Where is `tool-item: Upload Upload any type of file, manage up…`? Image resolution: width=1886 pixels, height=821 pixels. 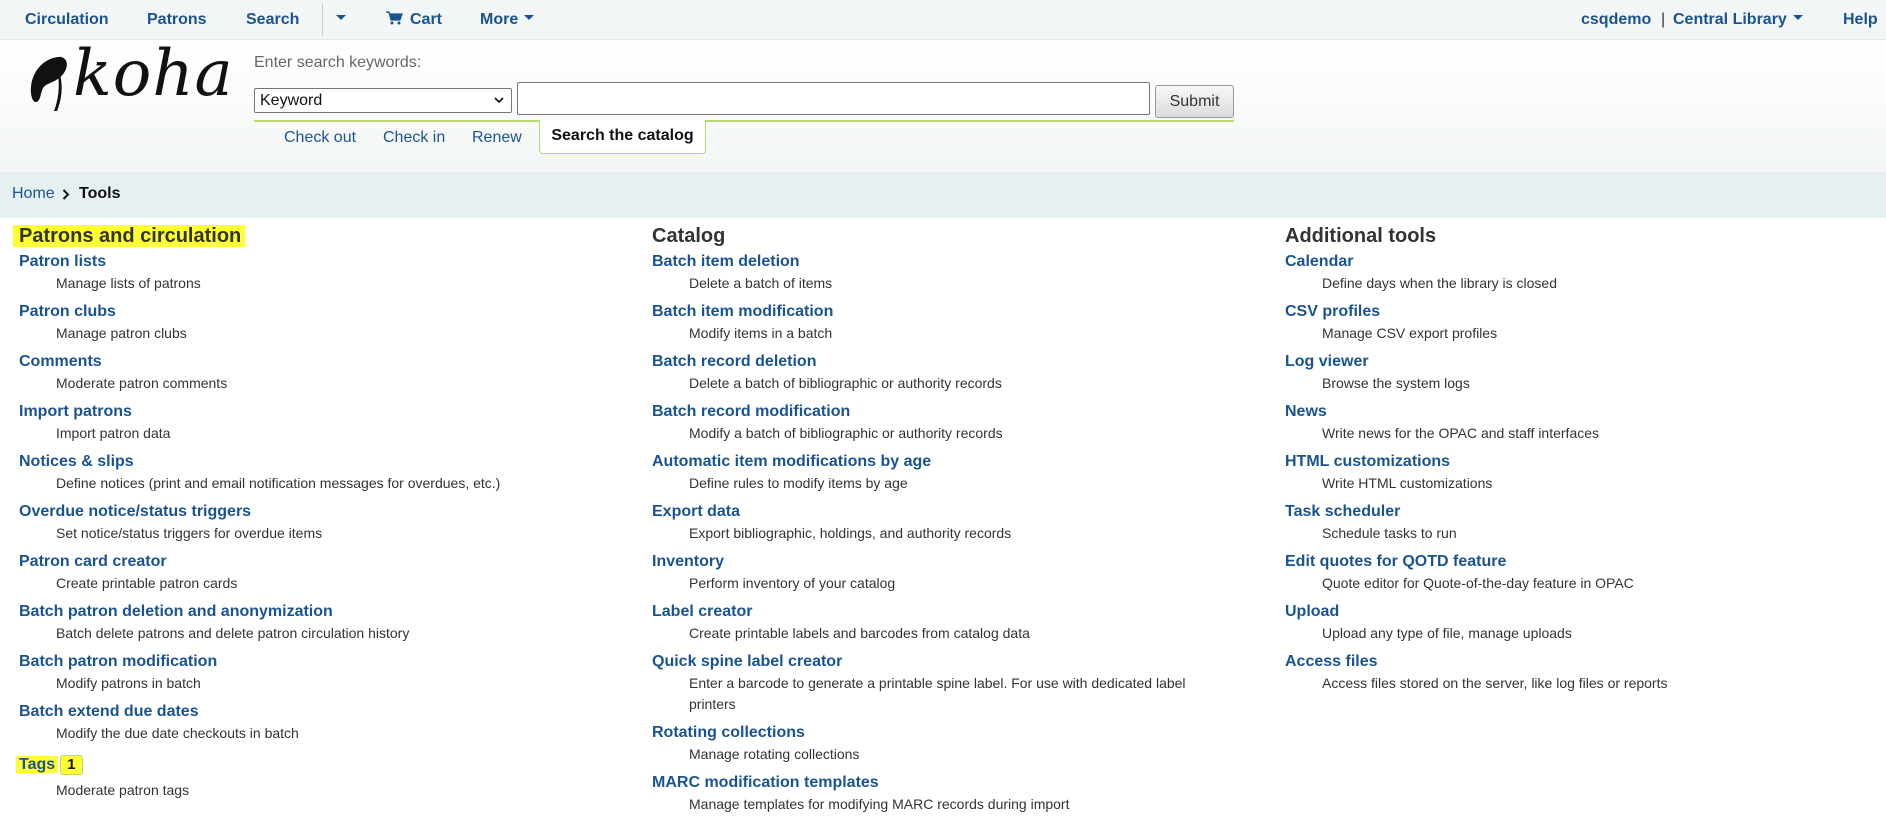 tool-item: Upload Upload any type of file, manage up… is located at coordinates (1476, 623).